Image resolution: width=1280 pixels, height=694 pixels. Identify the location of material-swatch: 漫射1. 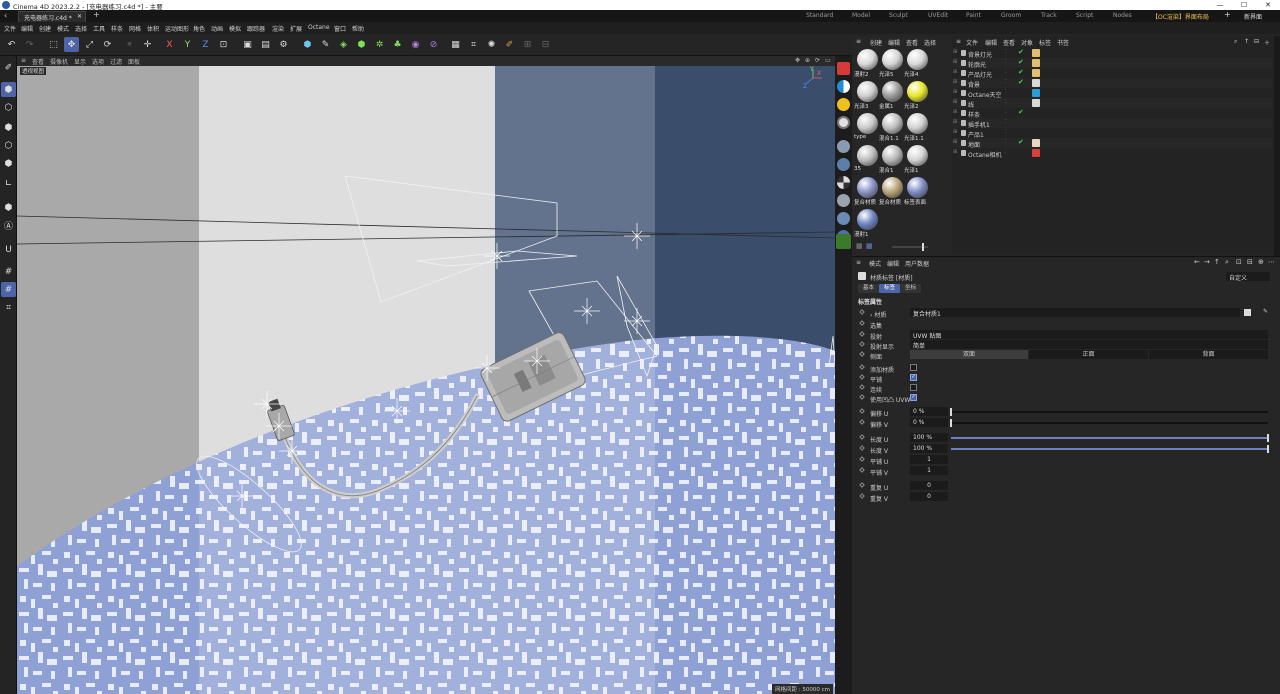
(867, 223).